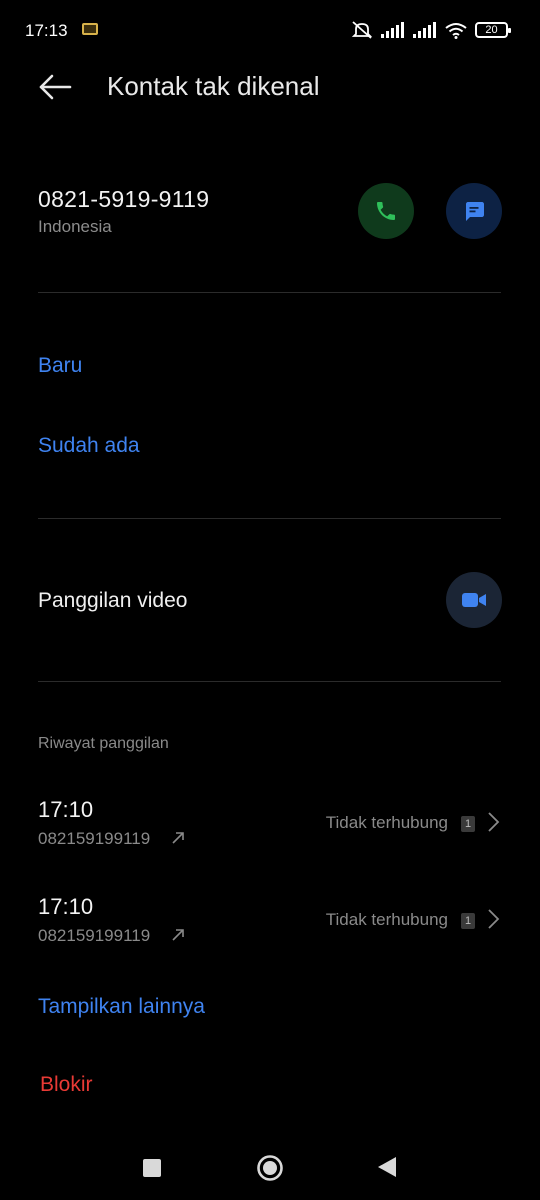 The image size is (540, 1200). What do you see at coordinates (90, 29) in the screenshot?
I see `notification-icon` at bounding box center [90, 29].